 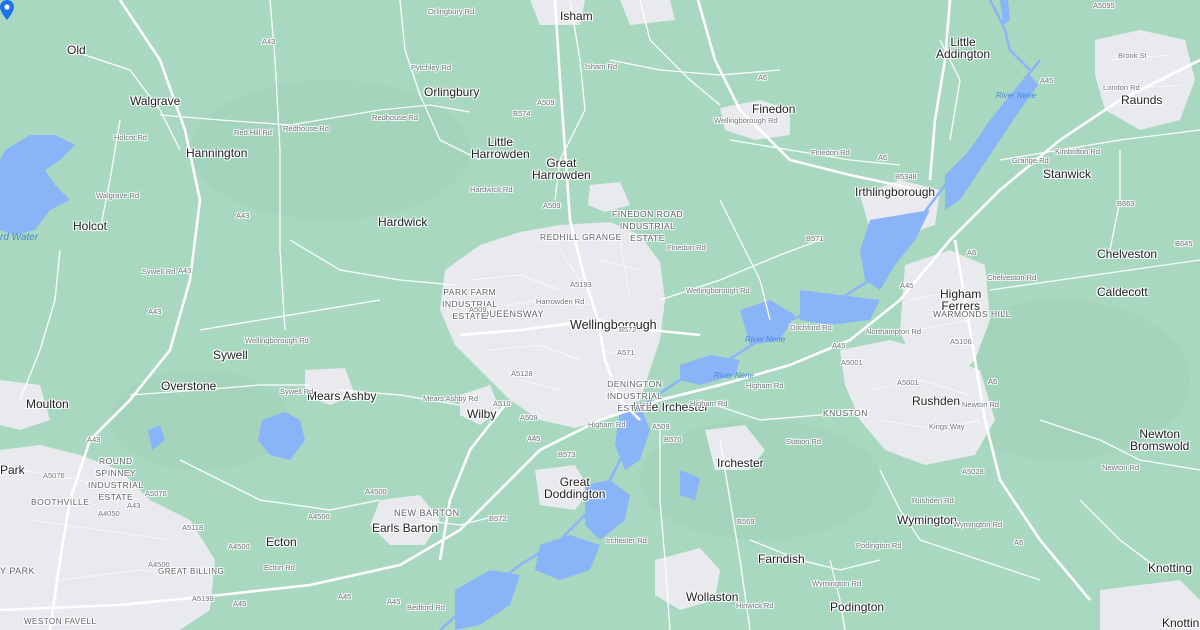 I want to click on place-label-earls-barton: Earls Barton, so click(x=405, y=528).